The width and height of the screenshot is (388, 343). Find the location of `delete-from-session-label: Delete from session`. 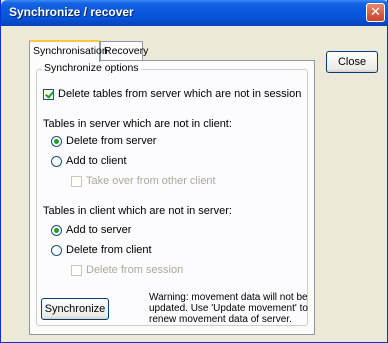

delete-from-session-label: Delete from session is located at coordinates (135, 270).